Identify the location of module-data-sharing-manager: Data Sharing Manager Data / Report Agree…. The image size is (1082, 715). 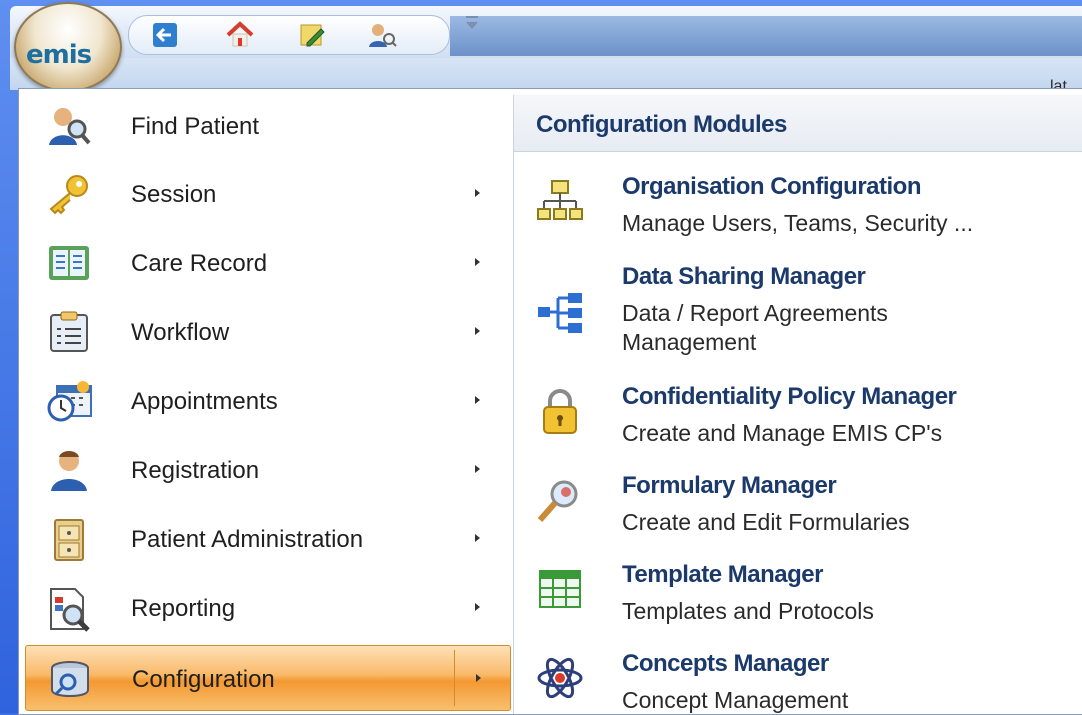
(798, 311).